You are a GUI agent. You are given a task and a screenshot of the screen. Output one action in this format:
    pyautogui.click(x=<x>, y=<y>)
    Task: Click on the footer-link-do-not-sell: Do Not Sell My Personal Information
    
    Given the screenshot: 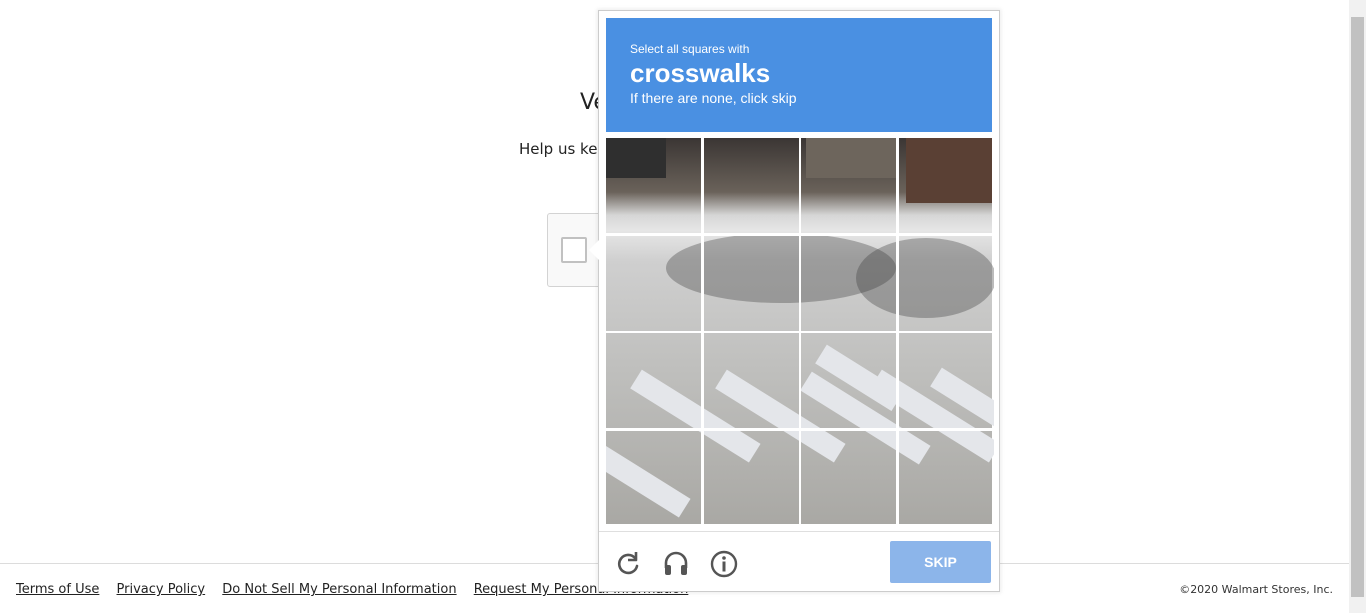 What is the action you would take?
    pyautogui.click(x=339, y=589)
    